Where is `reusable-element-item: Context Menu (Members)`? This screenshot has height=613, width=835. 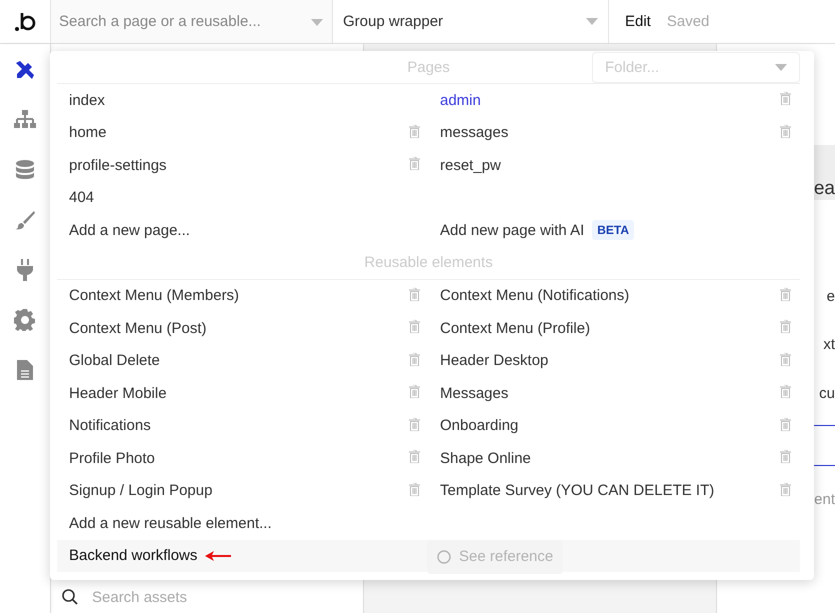 reusable-element-item: Context Menu (Members) is located at coordinates (154, 295).